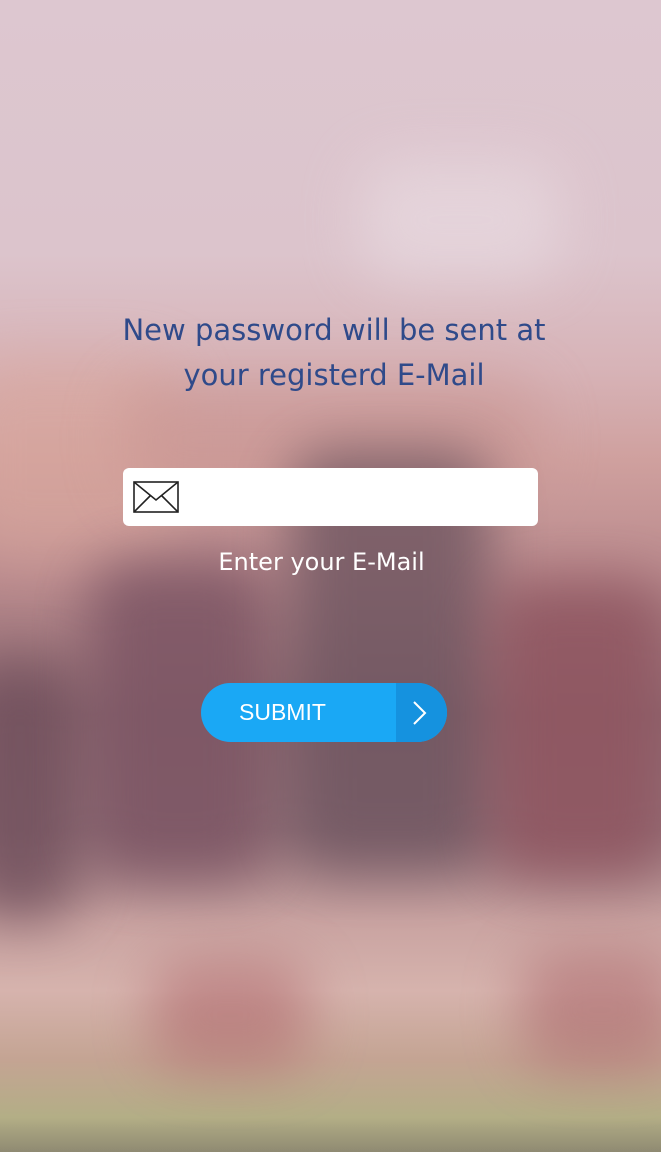  What do you see at coordinates (156, 497) in the screenshot?
I see `mail-icon` at bounding box center [156, 497].